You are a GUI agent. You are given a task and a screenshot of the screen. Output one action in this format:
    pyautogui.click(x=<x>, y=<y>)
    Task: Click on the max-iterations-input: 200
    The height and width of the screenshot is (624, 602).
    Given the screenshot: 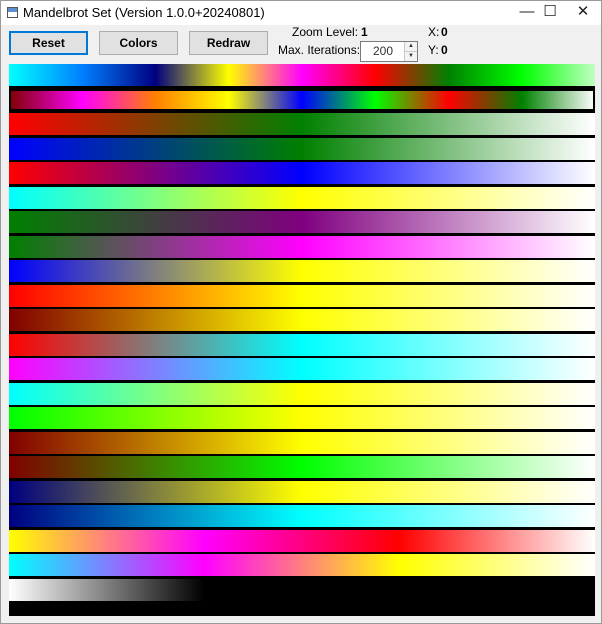 What is the action you would take?
    pyautogui.click(x=383, y=51)
    